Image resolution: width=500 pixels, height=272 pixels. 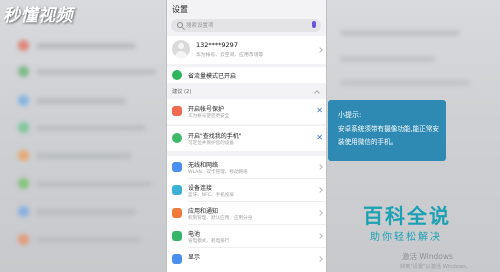 I want to click on tip-box: 小提示: 安卓系统须带有摄像功能,能正常安装使用微信的手机。, so click(x=387, y=130).